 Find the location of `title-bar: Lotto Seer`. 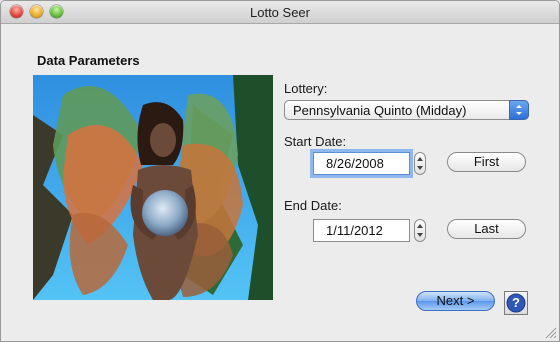

title-bar: Lotto Seer is located at coordinates (280, 12).